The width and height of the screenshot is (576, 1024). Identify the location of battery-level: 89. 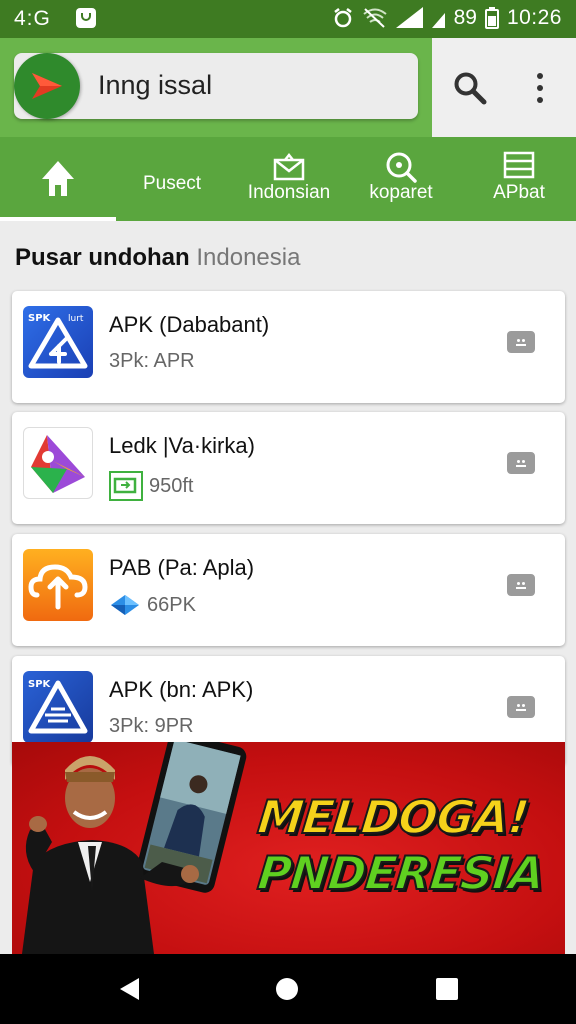
(465, 17).